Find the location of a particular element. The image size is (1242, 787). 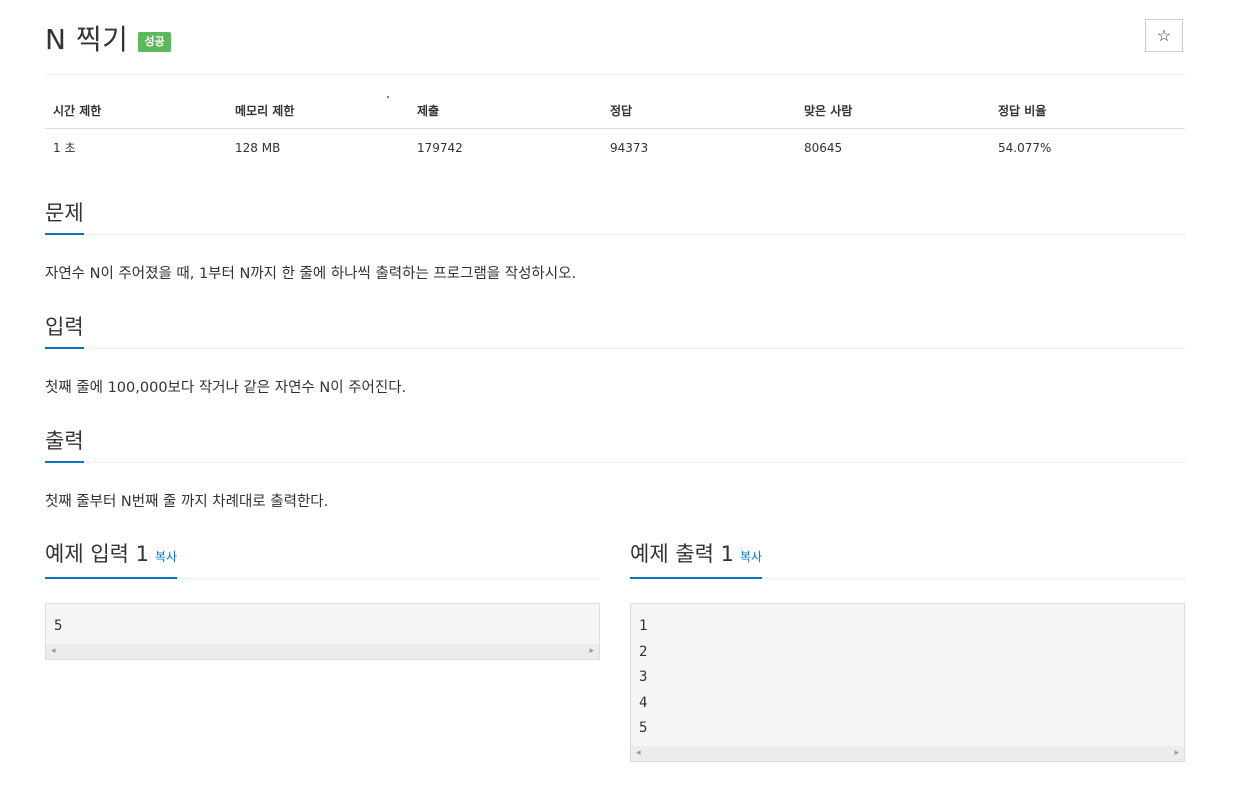

value-time-limit: 1 초 is located at coordinates (64, 148).